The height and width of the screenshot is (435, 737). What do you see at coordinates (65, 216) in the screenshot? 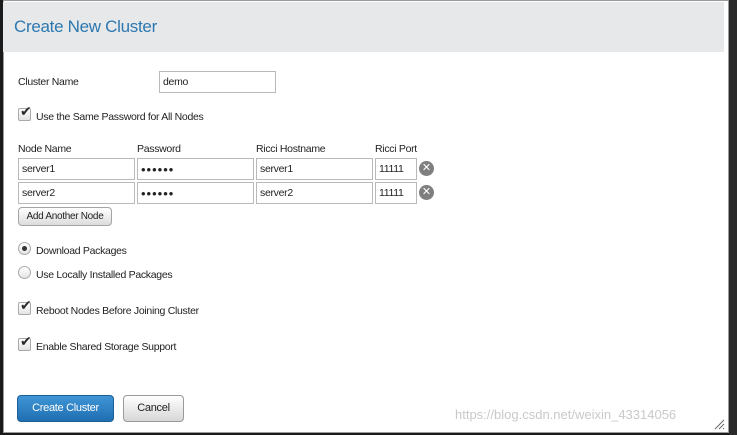
I see `add-another-node-button: Add Another Node` at bounding box center [65, 216].